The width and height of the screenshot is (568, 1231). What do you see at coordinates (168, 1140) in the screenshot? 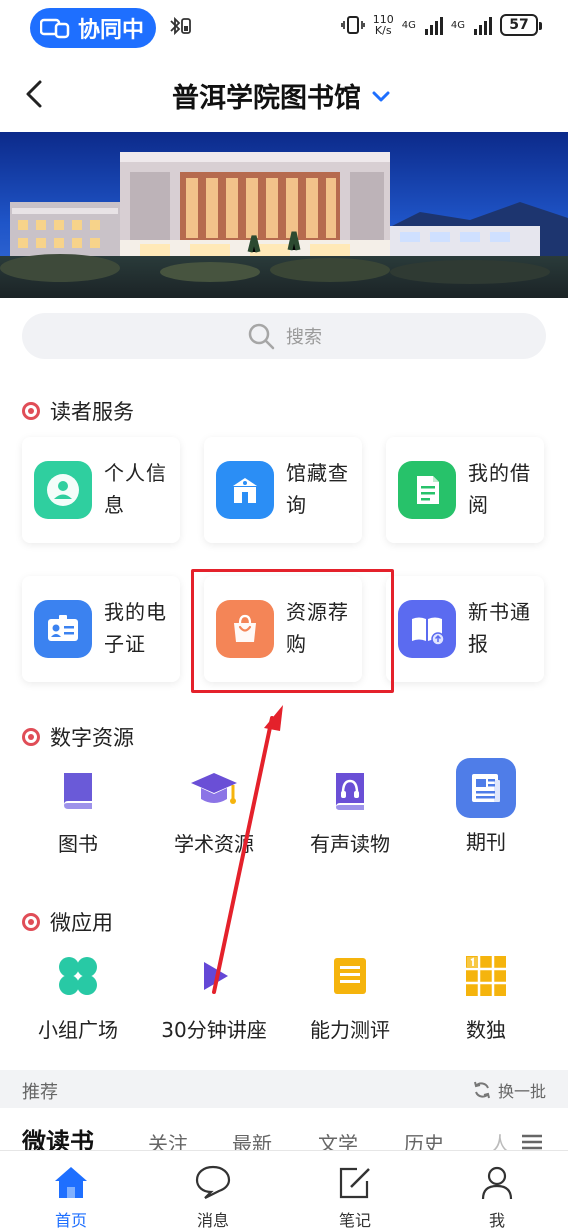
I see `tab-follow: 关注` at bounding box center [168, 1140].